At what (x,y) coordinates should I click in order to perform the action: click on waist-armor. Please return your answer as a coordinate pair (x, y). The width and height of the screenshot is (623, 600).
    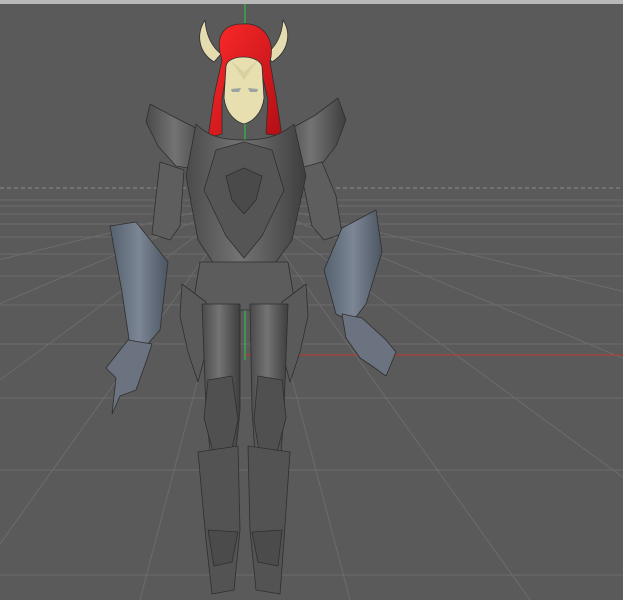
    Looking at the image, I should click on (244, 286).